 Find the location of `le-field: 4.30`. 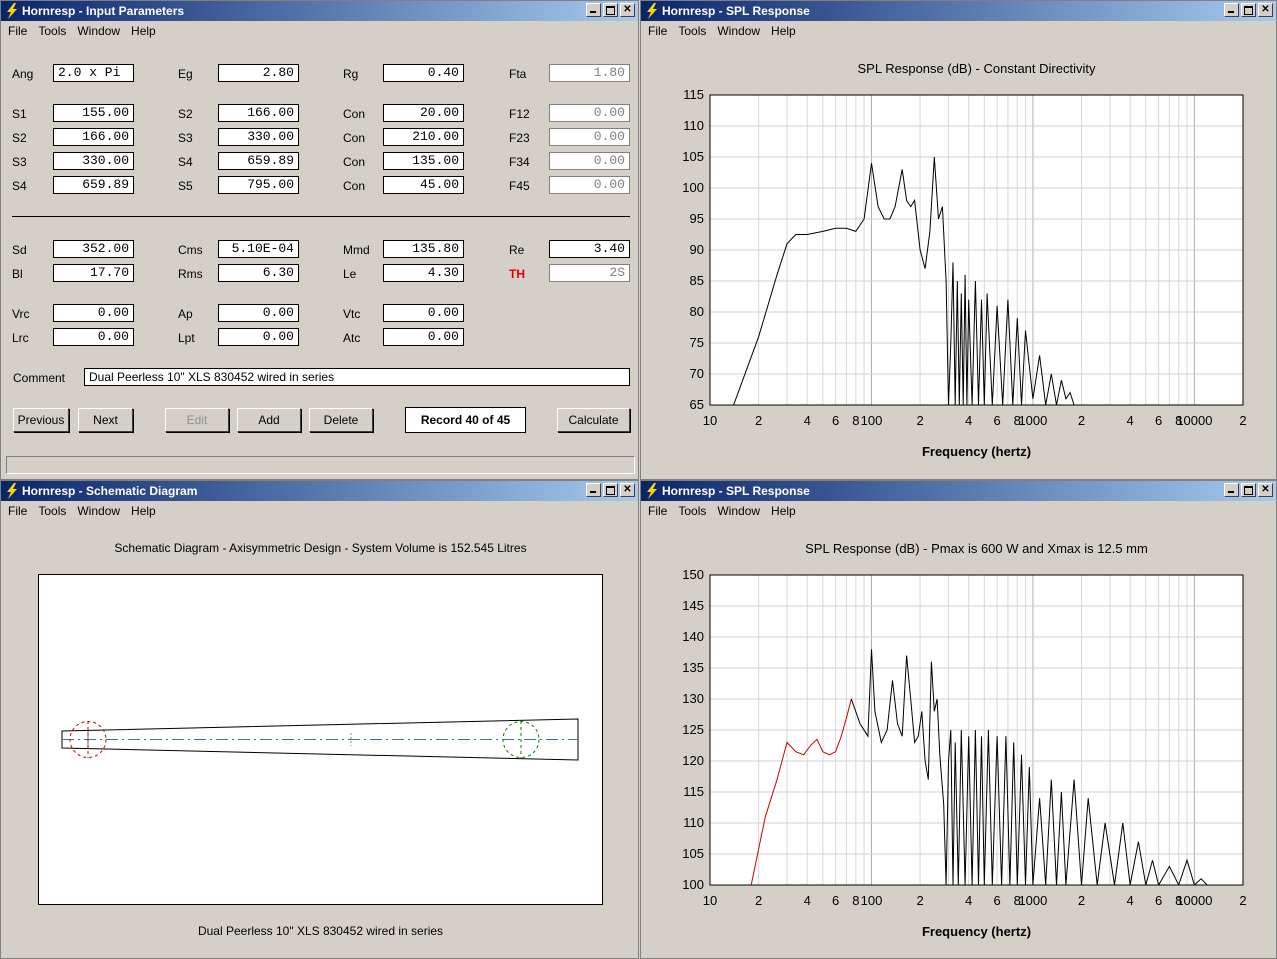

le-field: 4.30 is located at coordinates (423, 273).